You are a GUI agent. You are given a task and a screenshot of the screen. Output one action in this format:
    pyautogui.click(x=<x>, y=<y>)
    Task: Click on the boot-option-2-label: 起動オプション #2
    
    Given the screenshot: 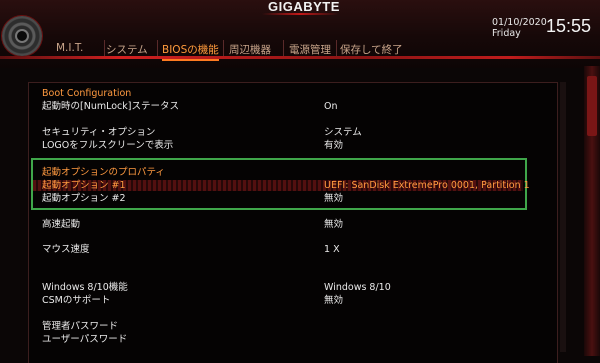 What is the action you would take?
    pyautogui.click(x=84, y=198)
    